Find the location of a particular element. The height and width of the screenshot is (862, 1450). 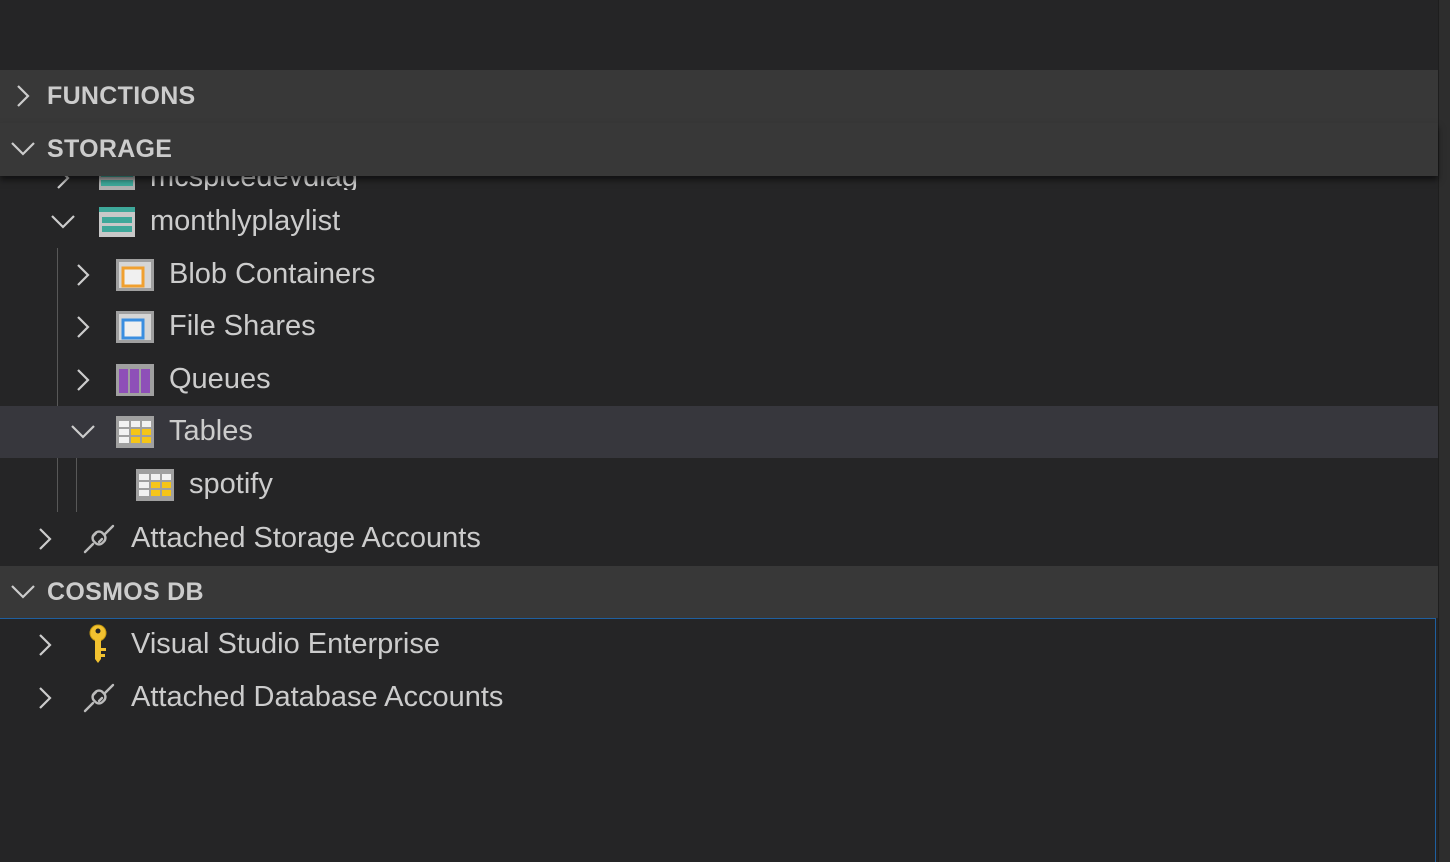

tree-item-storage-account-partial: mcspicedevdiag is located at coordinates (719, 183).